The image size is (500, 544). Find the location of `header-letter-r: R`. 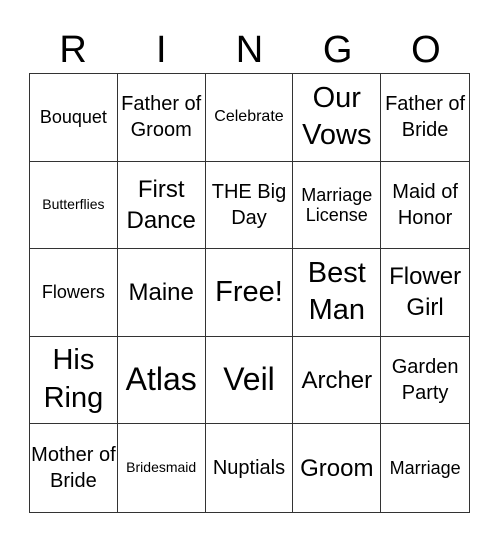

header-letter-r: R is located at coordinates (73, 50).